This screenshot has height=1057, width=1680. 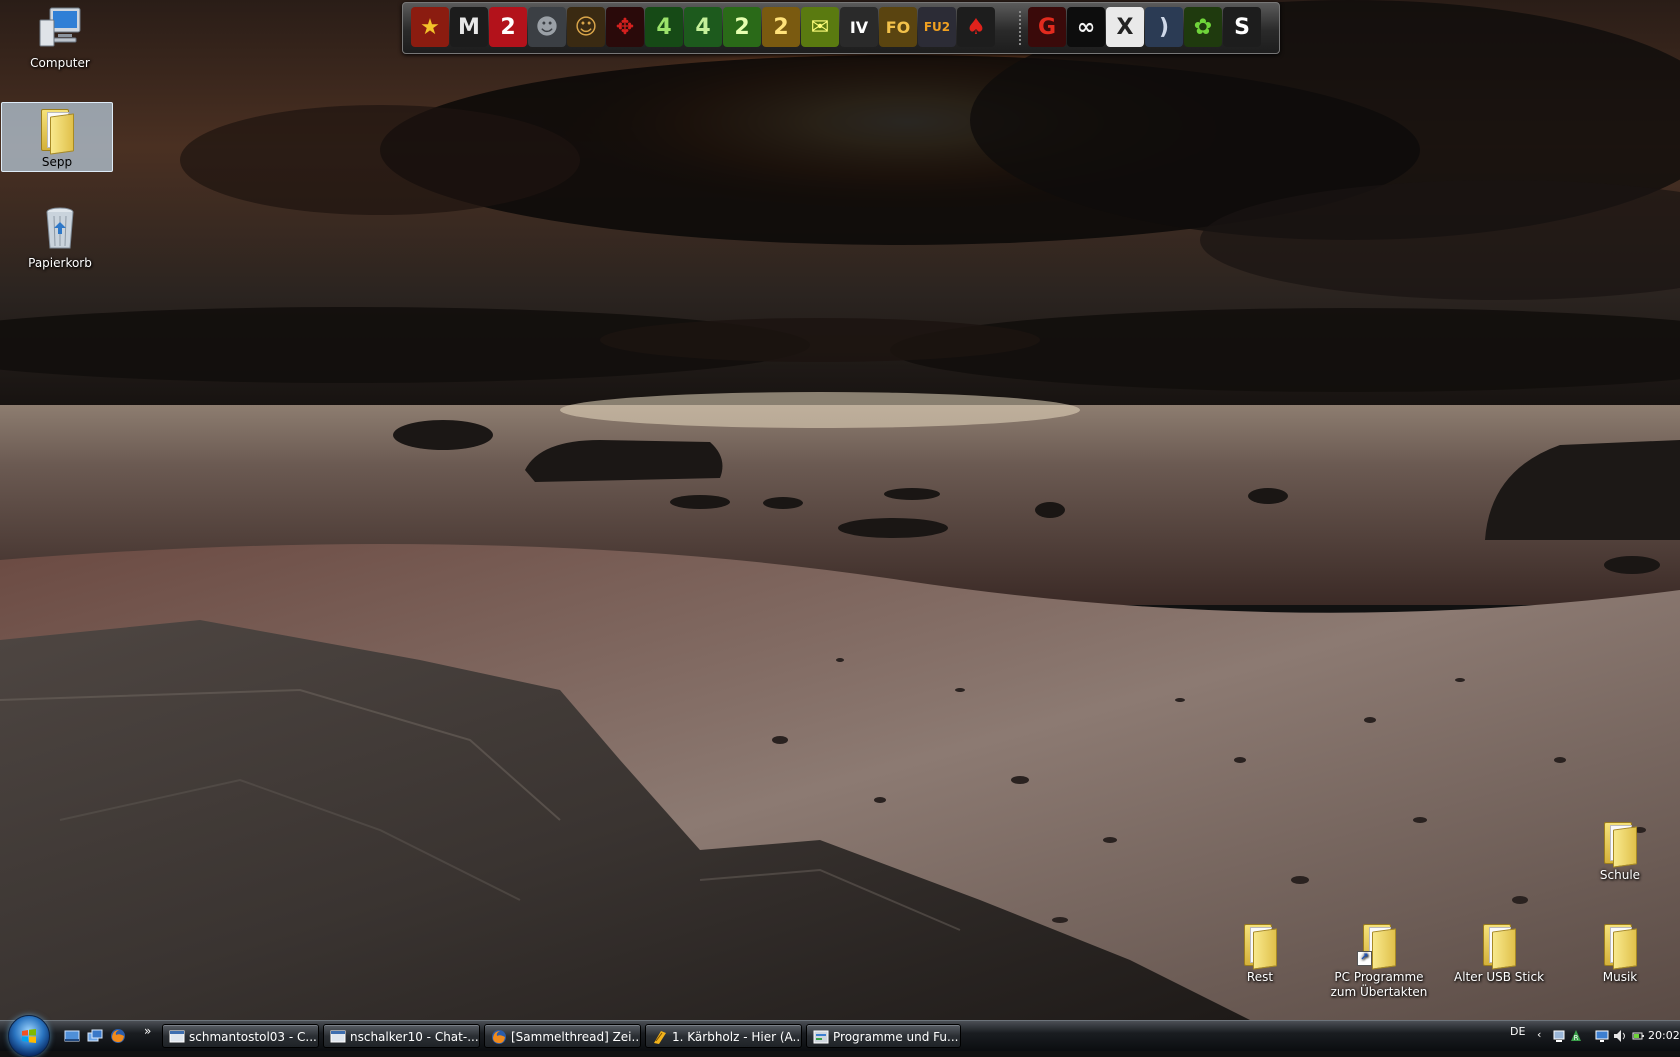 What do you see at coordinates (60, 228) in the screenshot?
I see `recycle-bin-icon` at bounding box center [60, 228].